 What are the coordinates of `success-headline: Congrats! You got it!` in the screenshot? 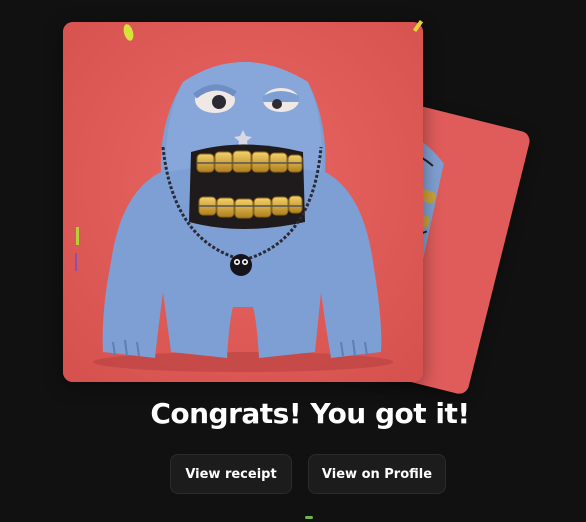 It's located at (310, 413).